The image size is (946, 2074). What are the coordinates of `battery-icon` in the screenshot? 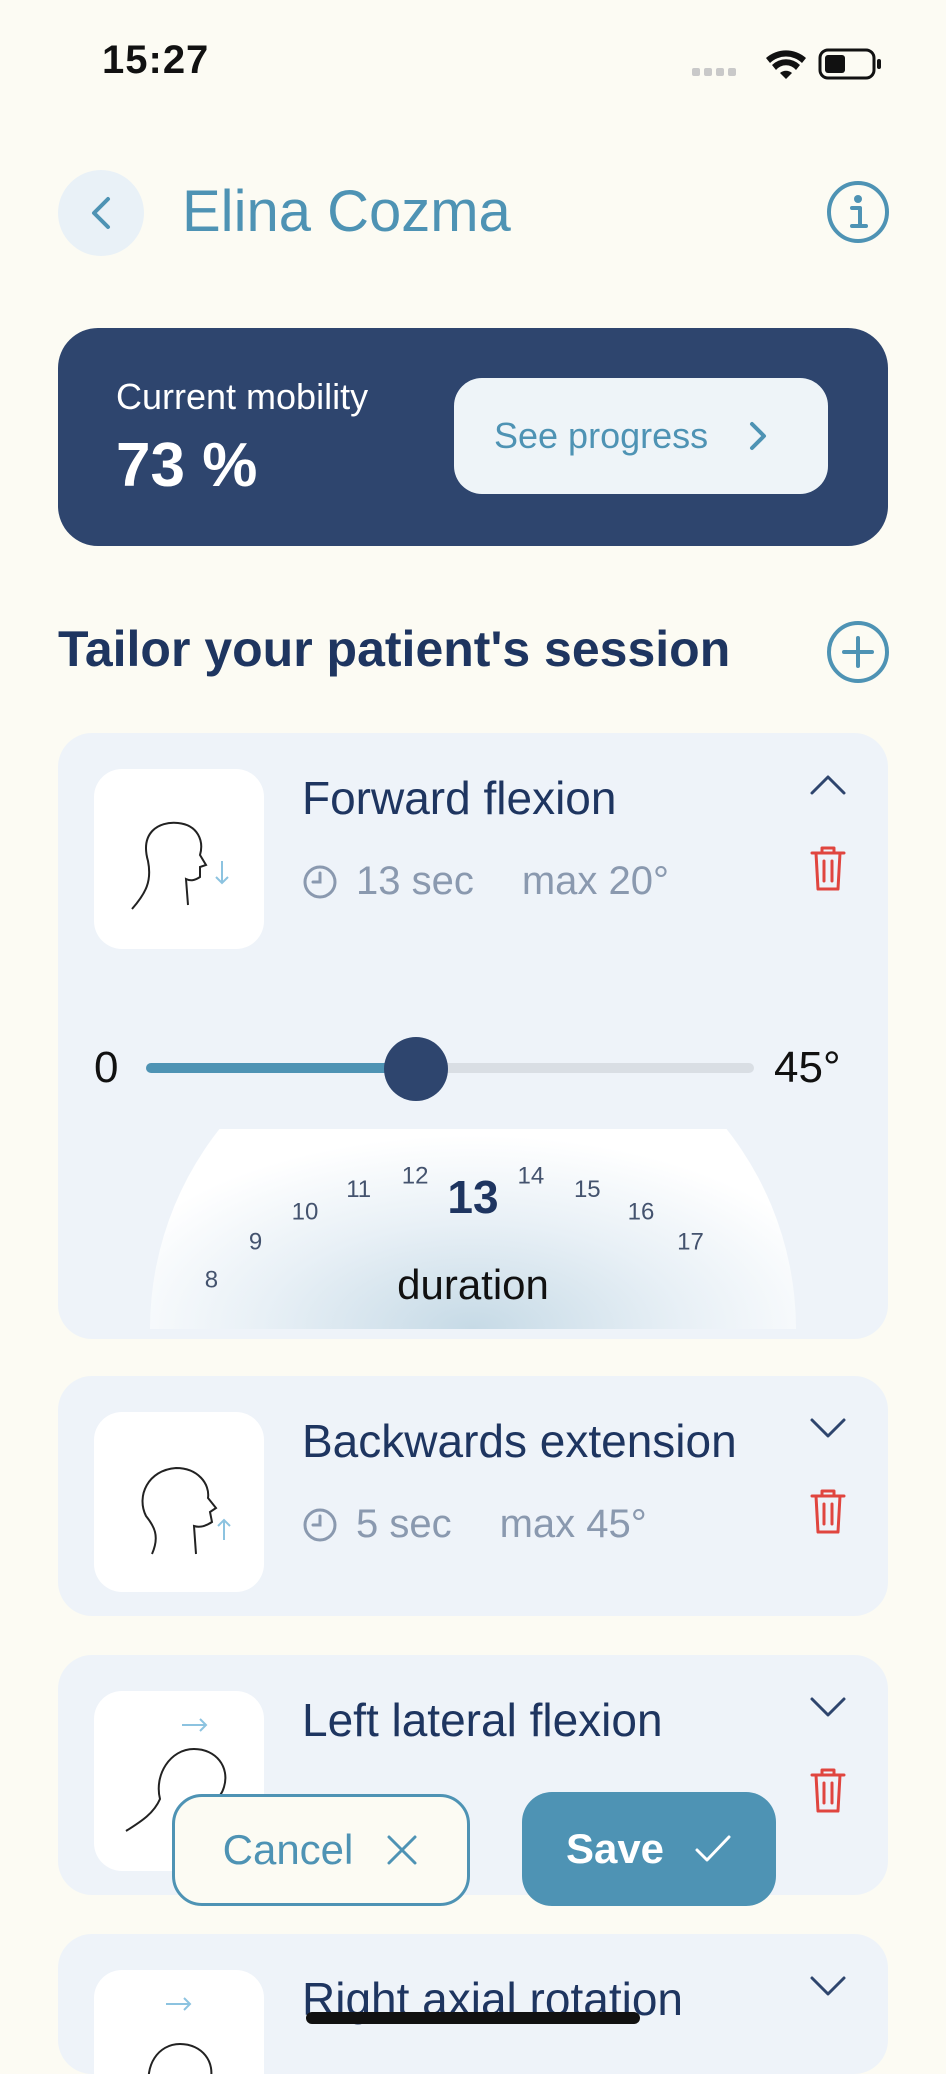 It's located at (849, 64).